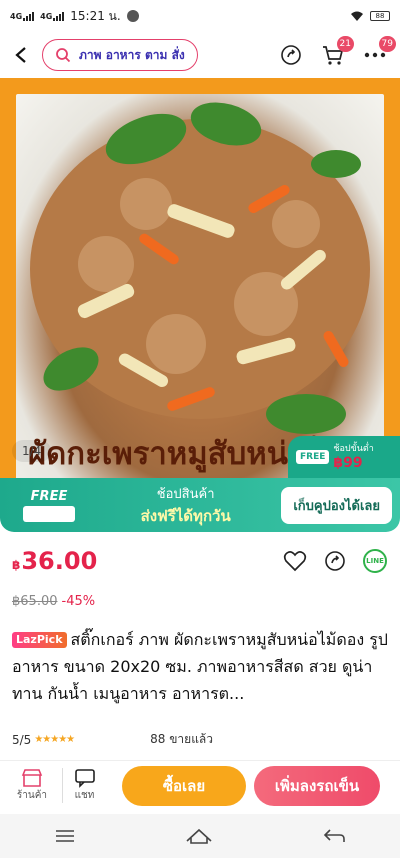  I want to click on cart-badge: 21, so click(345, 44).